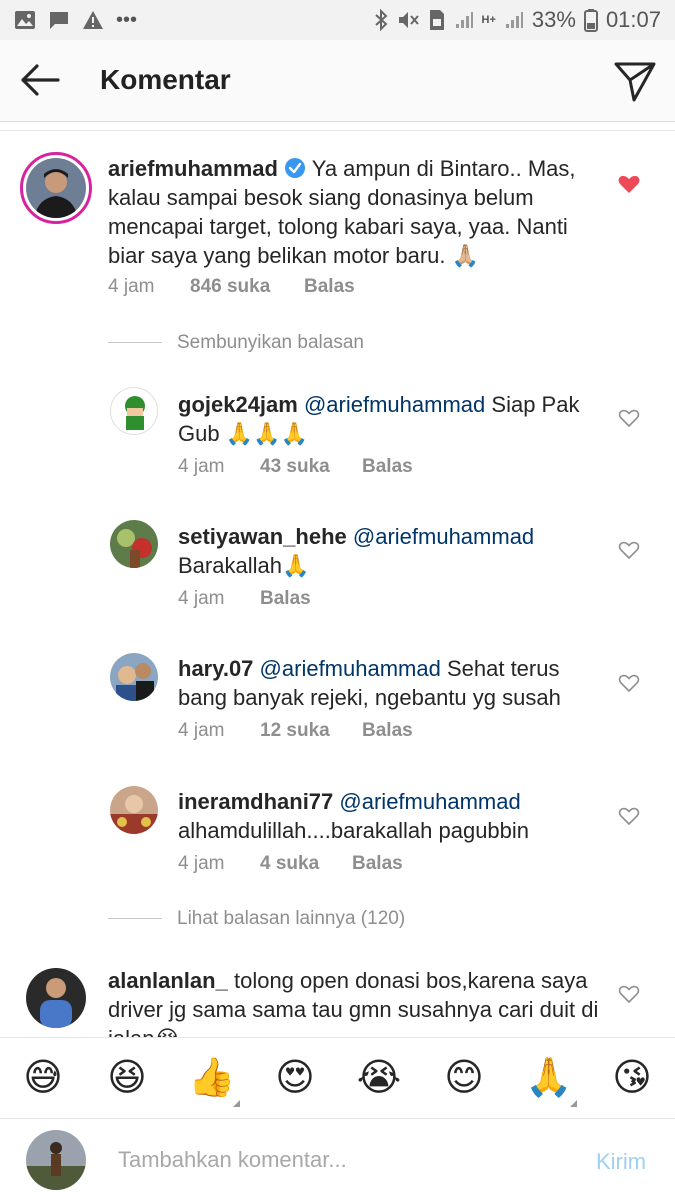 The image size is (675, 1200). Describe the element at coordinates (295, 168) in the screenshot. I see `verified-badge-icon` at that location.